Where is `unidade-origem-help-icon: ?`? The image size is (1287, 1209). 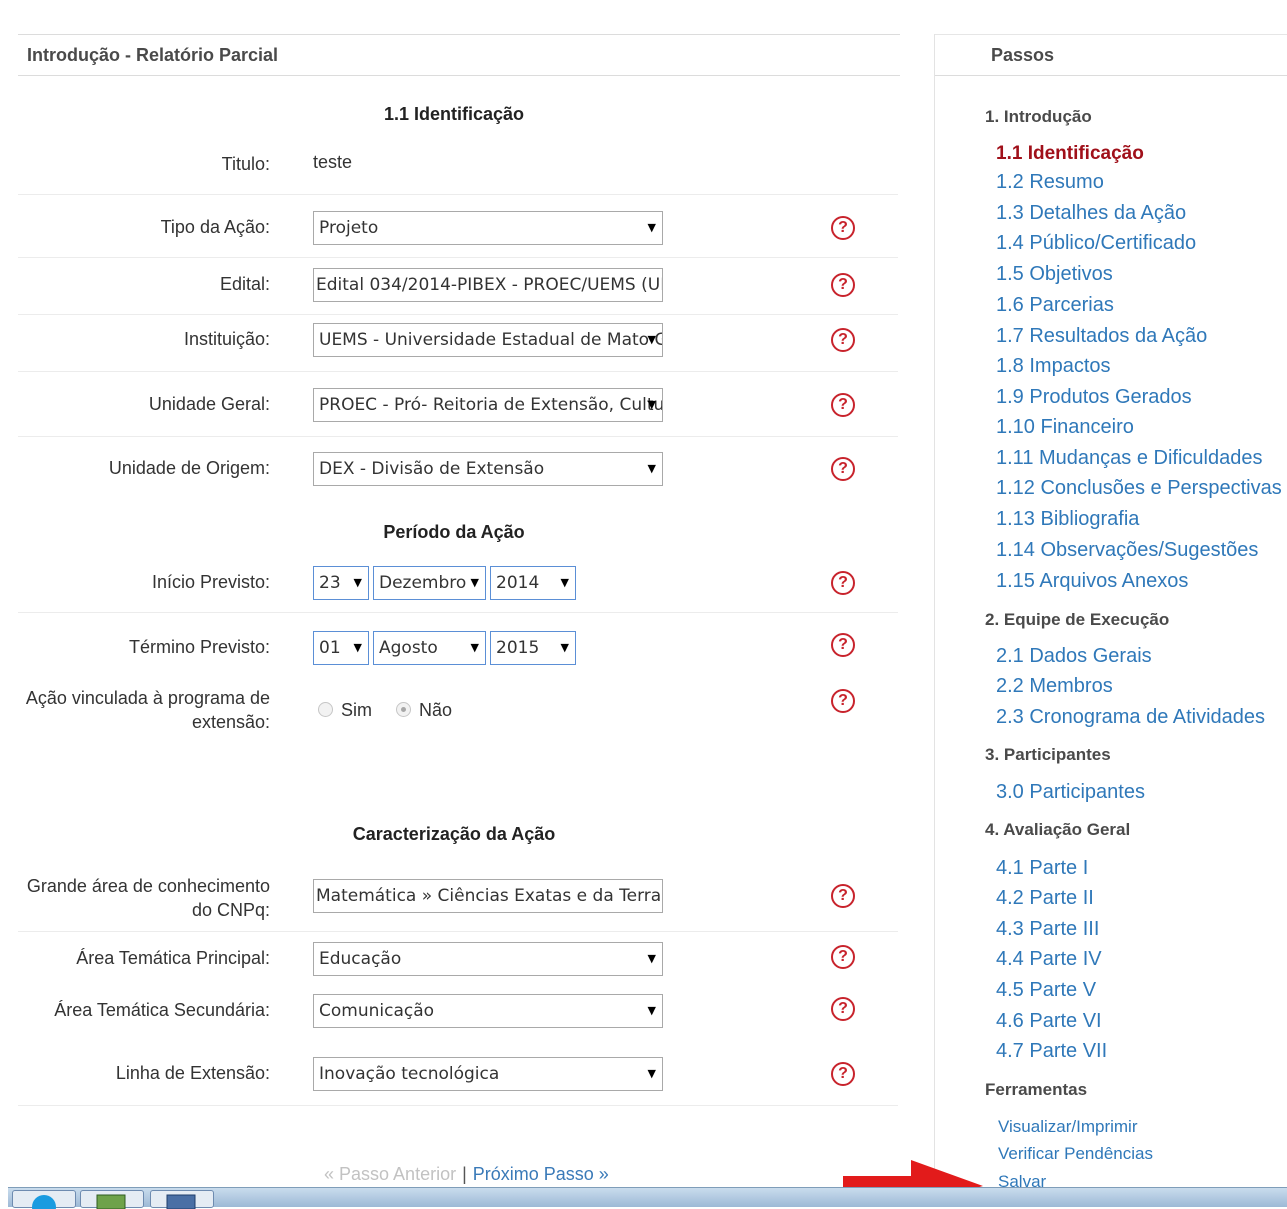 unidade-origem-help-icon: ? is located at coordinates (843, 469).